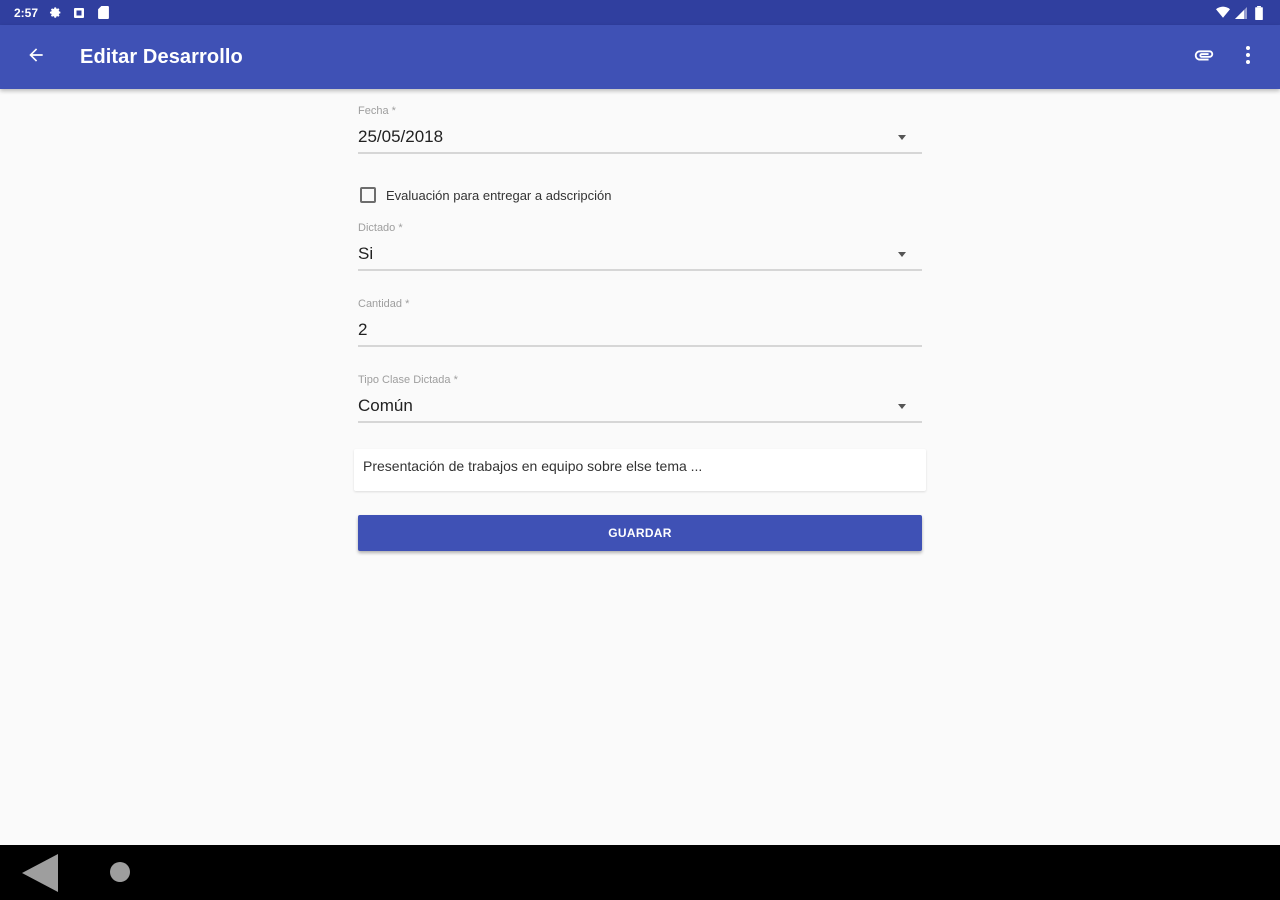 Image resolution: width=1280 pixels, height=900 pixels. Describe the element at coordinates (368, 195) in the screenshot. I see `checkbox-icon` at that location.